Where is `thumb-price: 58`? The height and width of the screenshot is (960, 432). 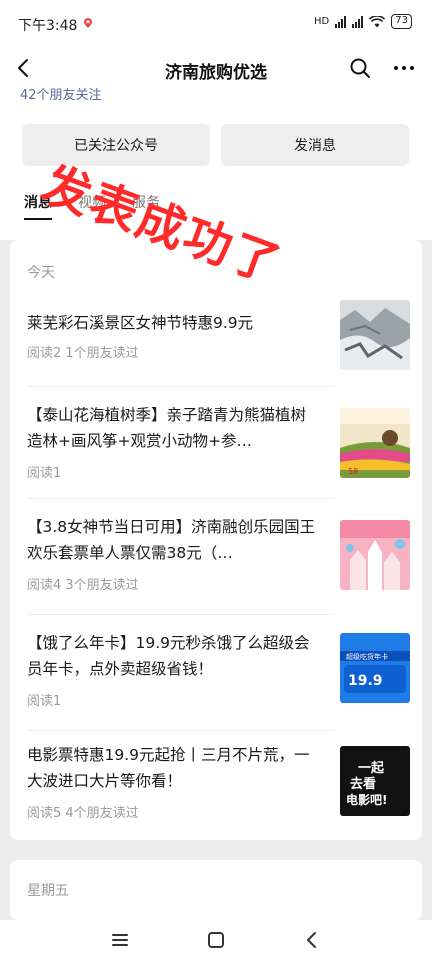
thumb-price: 58 is located at coordinates (353, 471).